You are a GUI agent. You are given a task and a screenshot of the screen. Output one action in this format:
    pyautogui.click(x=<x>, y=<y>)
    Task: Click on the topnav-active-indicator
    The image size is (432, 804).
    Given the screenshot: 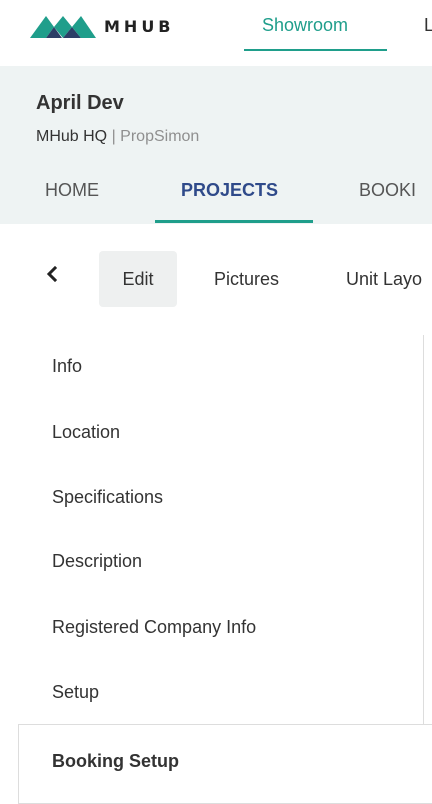 What is the action you would take?
    pyautogui.click(x=315, y=50)
    